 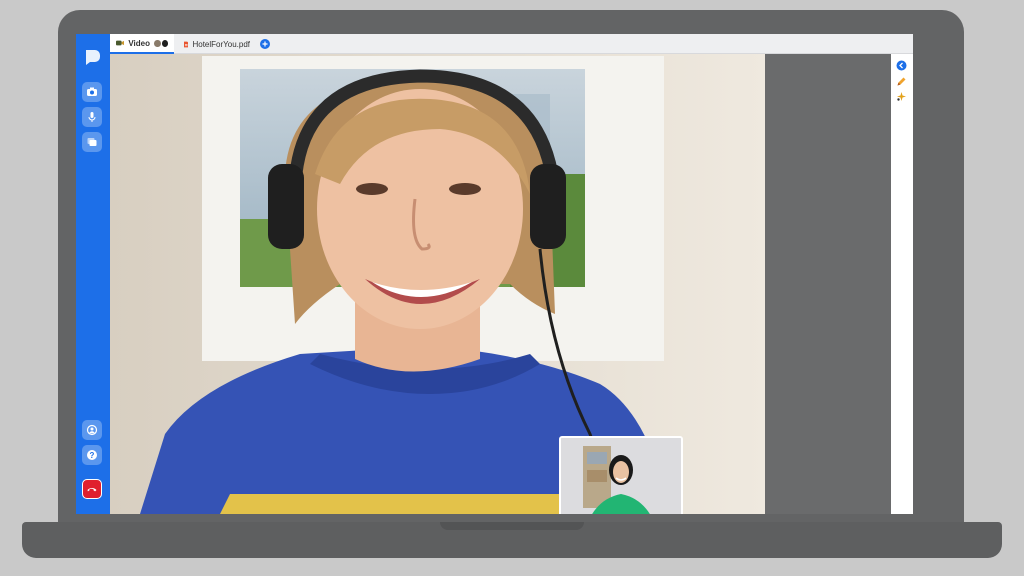 I want to click on app-logo-icon, so click(x=92, y=57).